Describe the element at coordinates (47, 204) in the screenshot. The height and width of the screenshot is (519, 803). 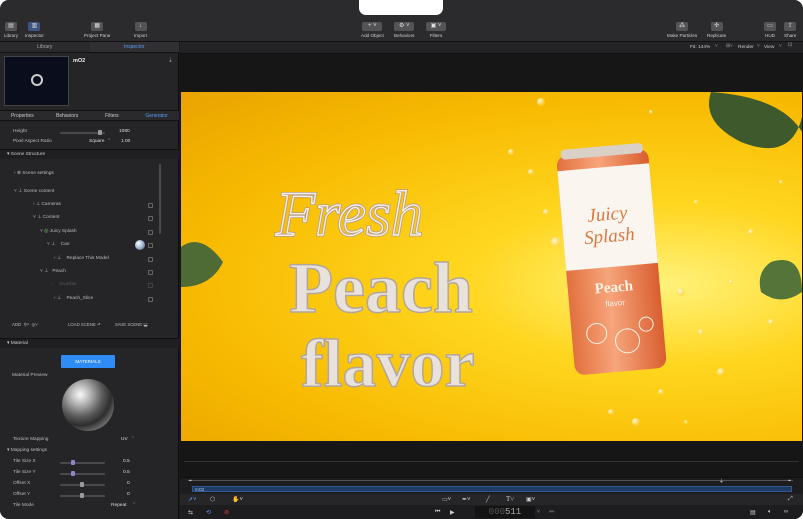
I see `tree-item-cameras: › ⊥ Cameras` at that location.